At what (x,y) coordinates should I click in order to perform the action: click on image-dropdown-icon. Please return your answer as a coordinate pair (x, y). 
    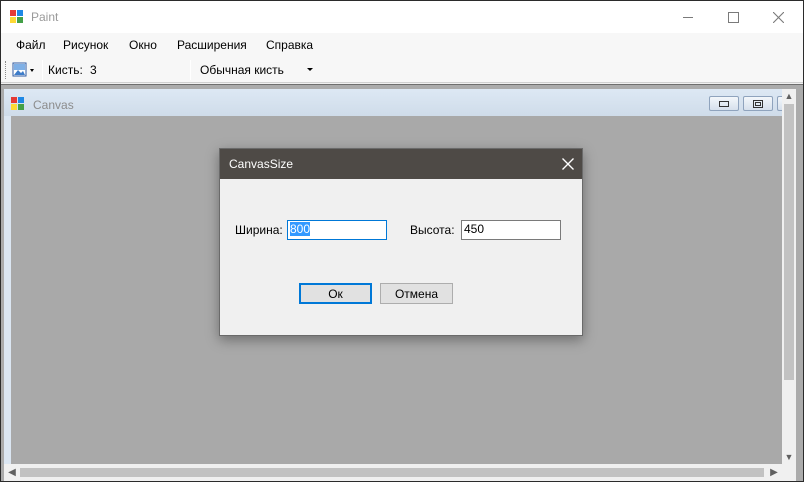
    Looking at the image, I should click on (23, 69).